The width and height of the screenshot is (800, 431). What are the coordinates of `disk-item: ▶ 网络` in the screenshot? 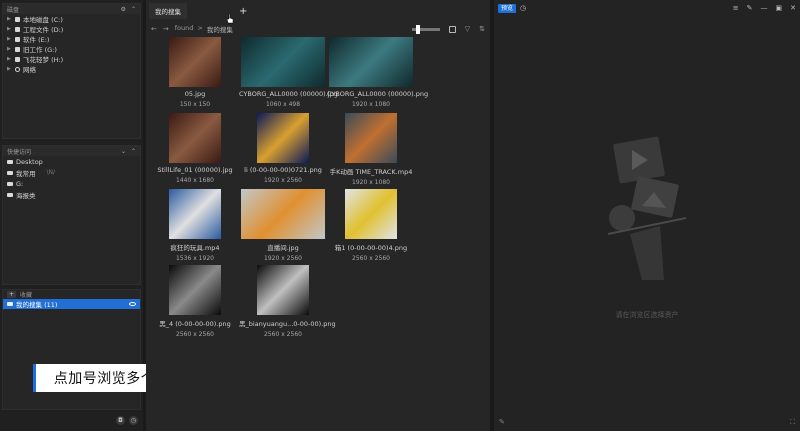 It's located at (71, 69).